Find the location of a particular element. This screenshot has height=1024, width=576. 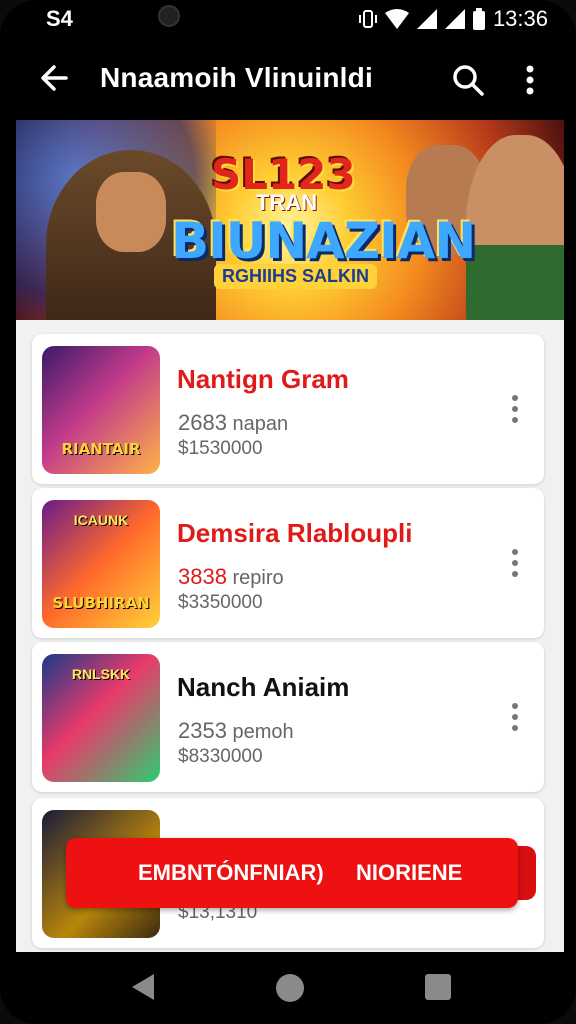

wifi-icon is located at coordinates (396, 19).